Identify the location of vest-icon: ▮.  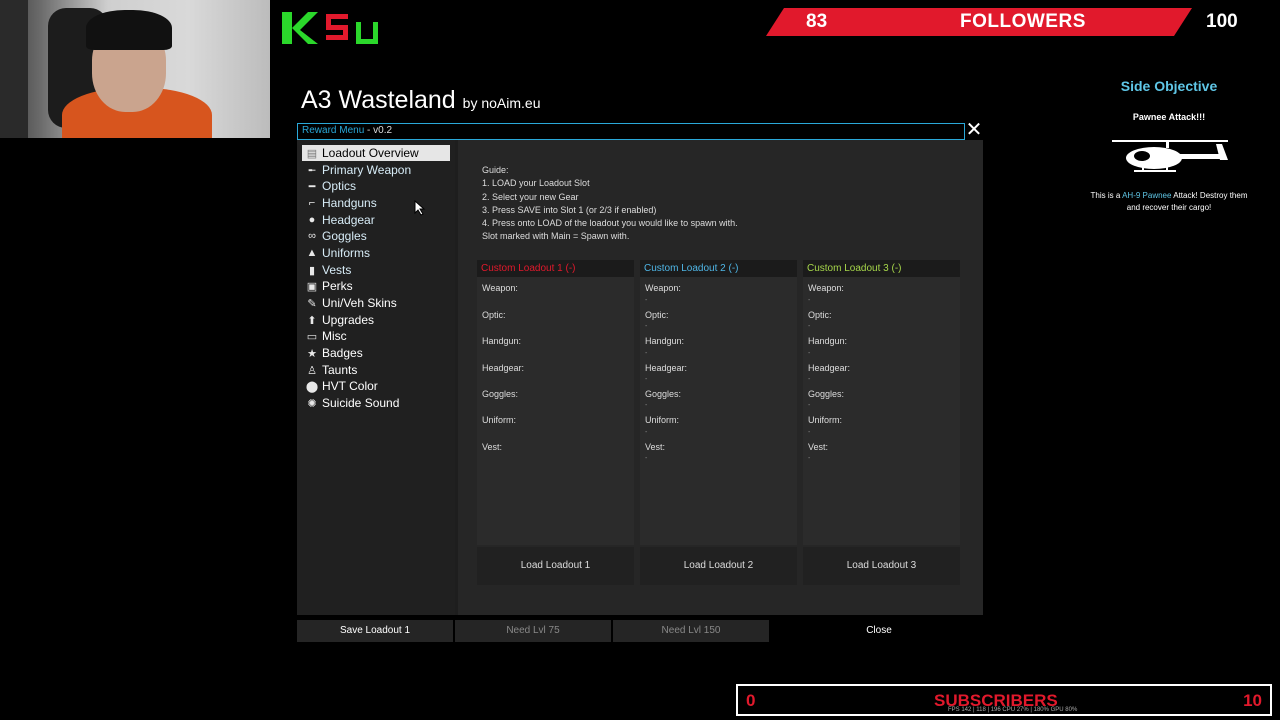
(312, 270).